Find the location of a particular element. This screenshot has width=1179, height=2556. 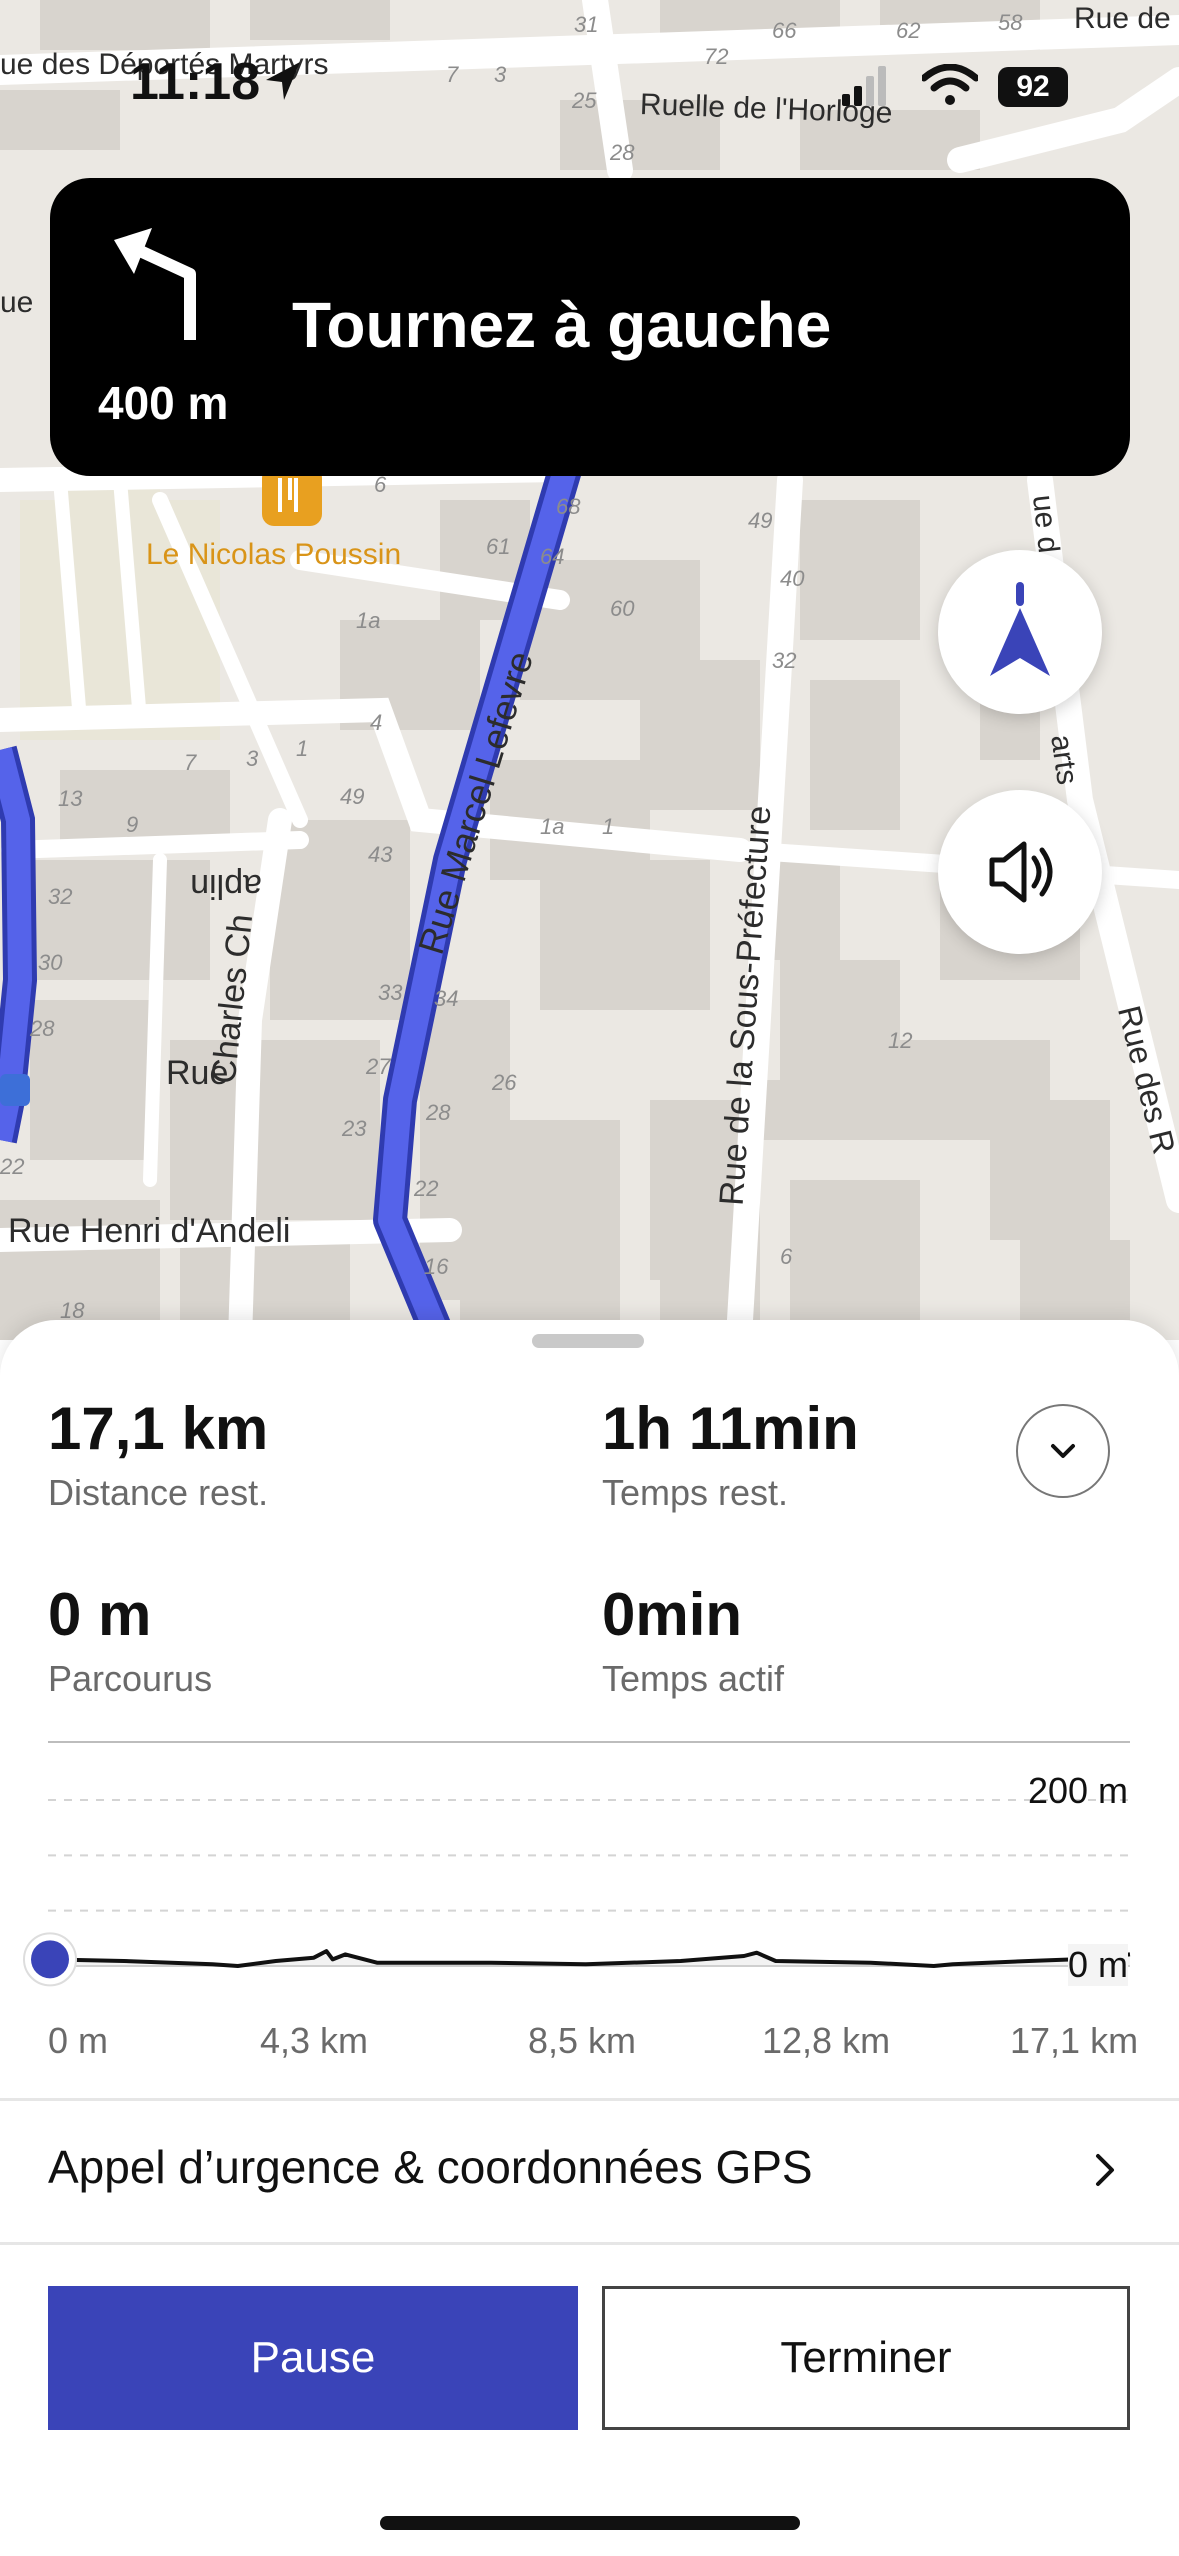

chevron-right-icon is located at coordinates (1105, 2170).